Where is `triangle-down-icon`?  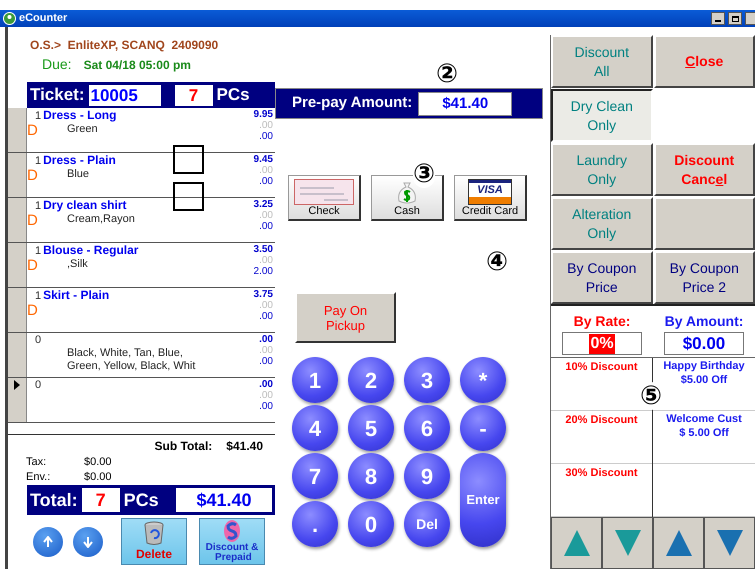
triangle-down-icon is located at coordinates (729, 543).